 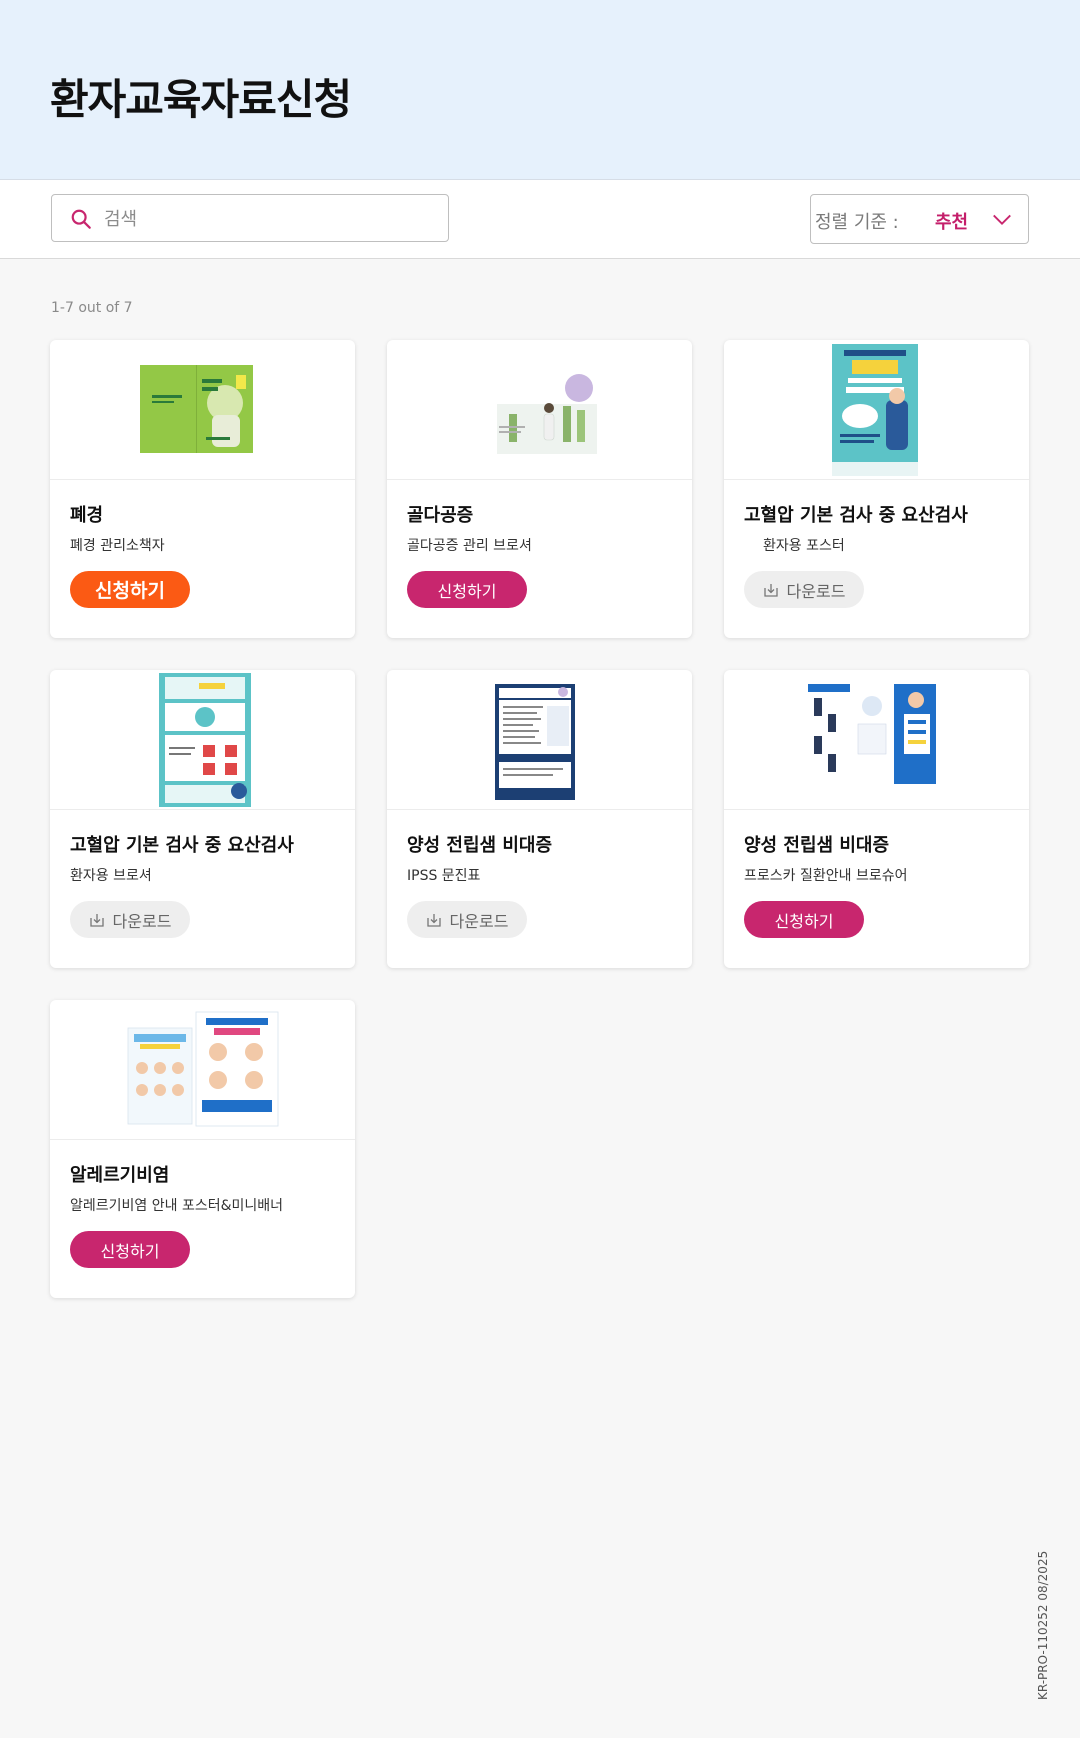 What do you see at coordinates (202, 1149) in the screenshot?
I see `product-card: 알레르기비염 알레르기비염 안내 포스터&미니배너 신청하기` at bounding box center [202, 1149].